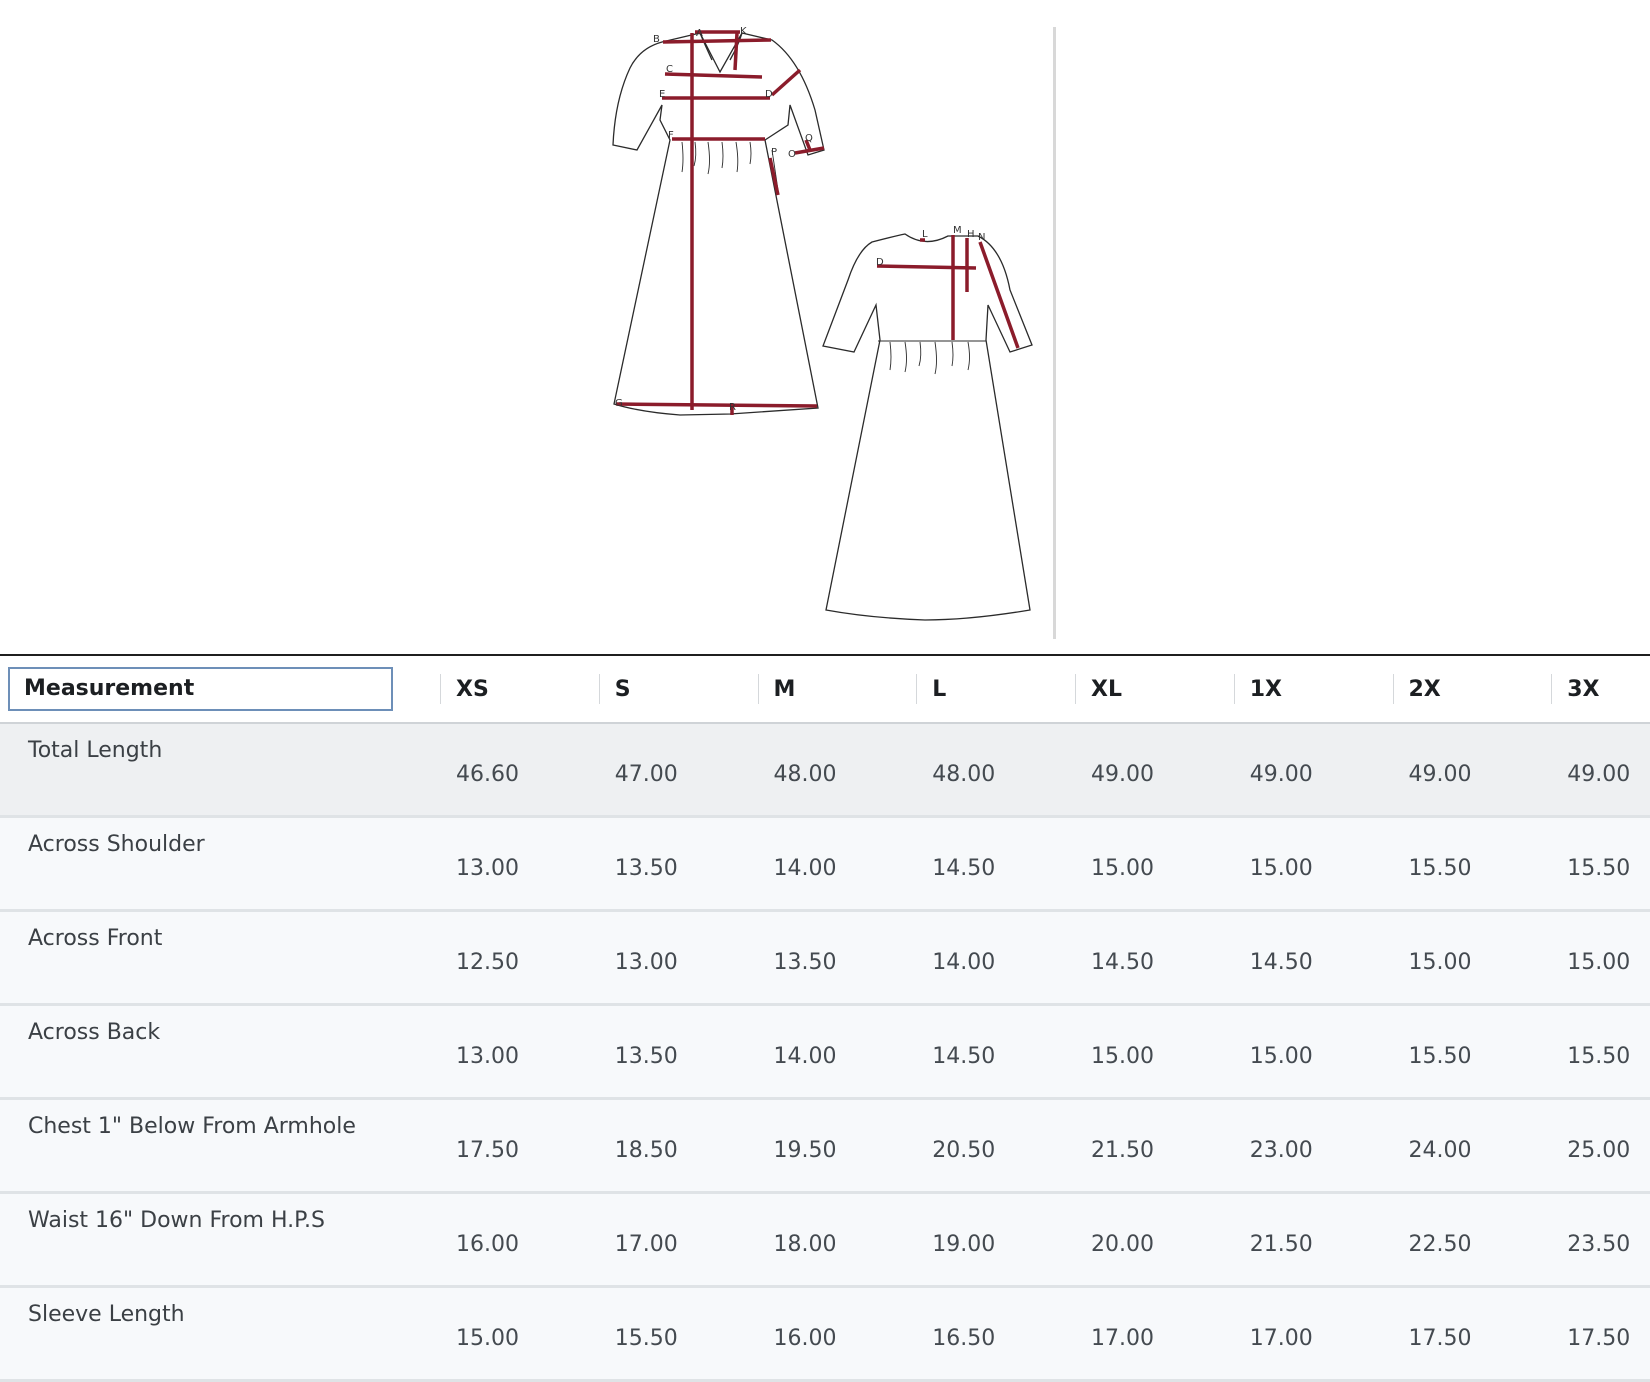  Describe the element at coordinates (619, 403) in the screenshot. I see `svg-text: G` at that location.